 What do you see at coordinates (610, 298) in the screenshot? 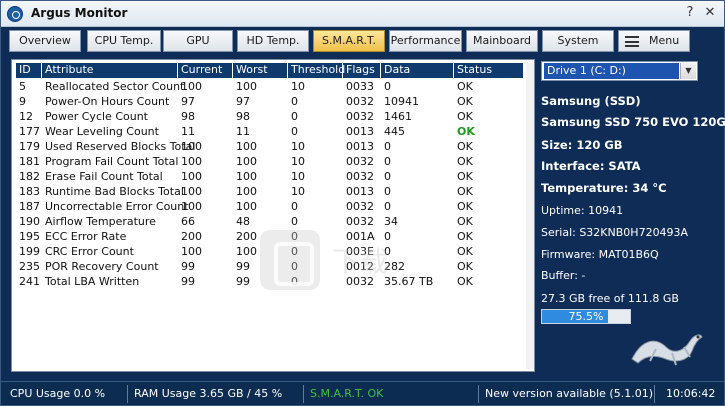
I see `drive-free-space: 27.3 GB free of 111.8 GB` at bounding box center [610, 298].